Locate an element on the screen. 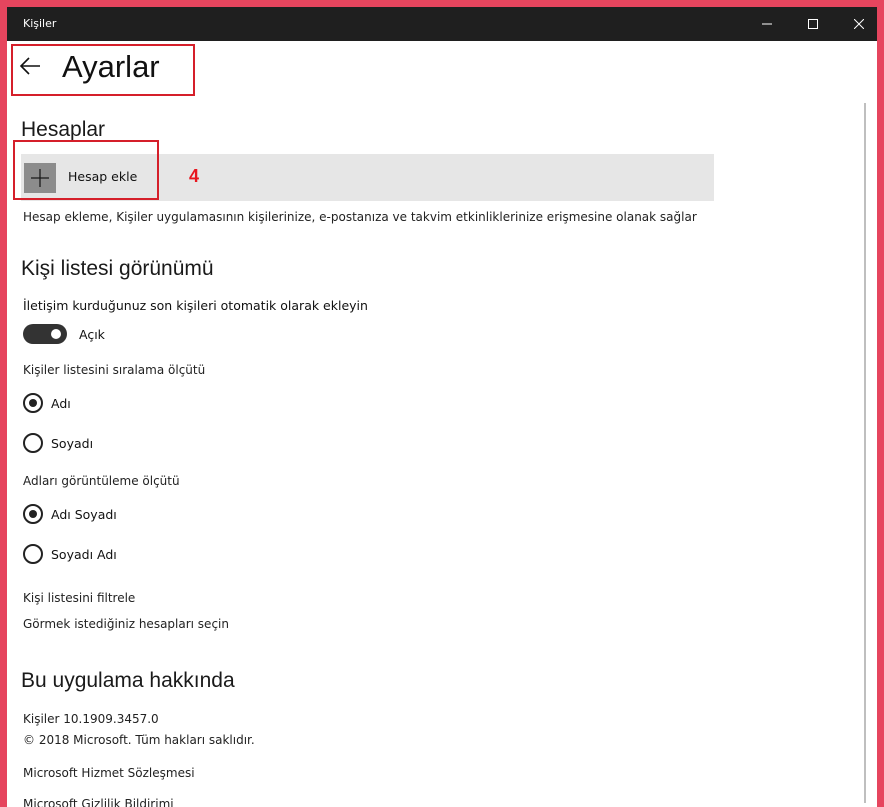 Image resolution: width=884 pixels, height=807 pixels. toggle-state-label: Açık is located at coordinates (92, 334).